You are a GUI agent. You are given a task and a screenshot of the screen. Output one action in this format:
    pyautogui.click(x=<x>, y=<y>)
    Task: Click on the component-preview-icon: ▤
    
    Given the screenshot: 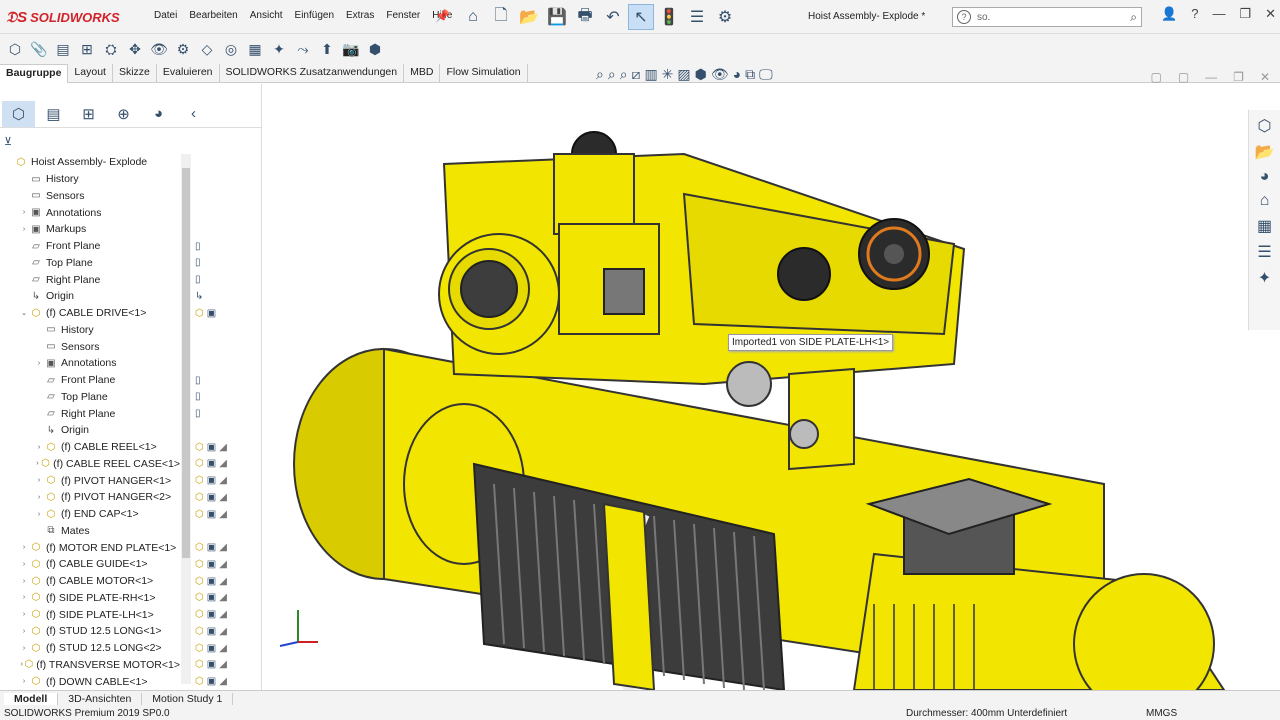 What is the action you would take?
    pyautogui.click(x=63, y=49)
    